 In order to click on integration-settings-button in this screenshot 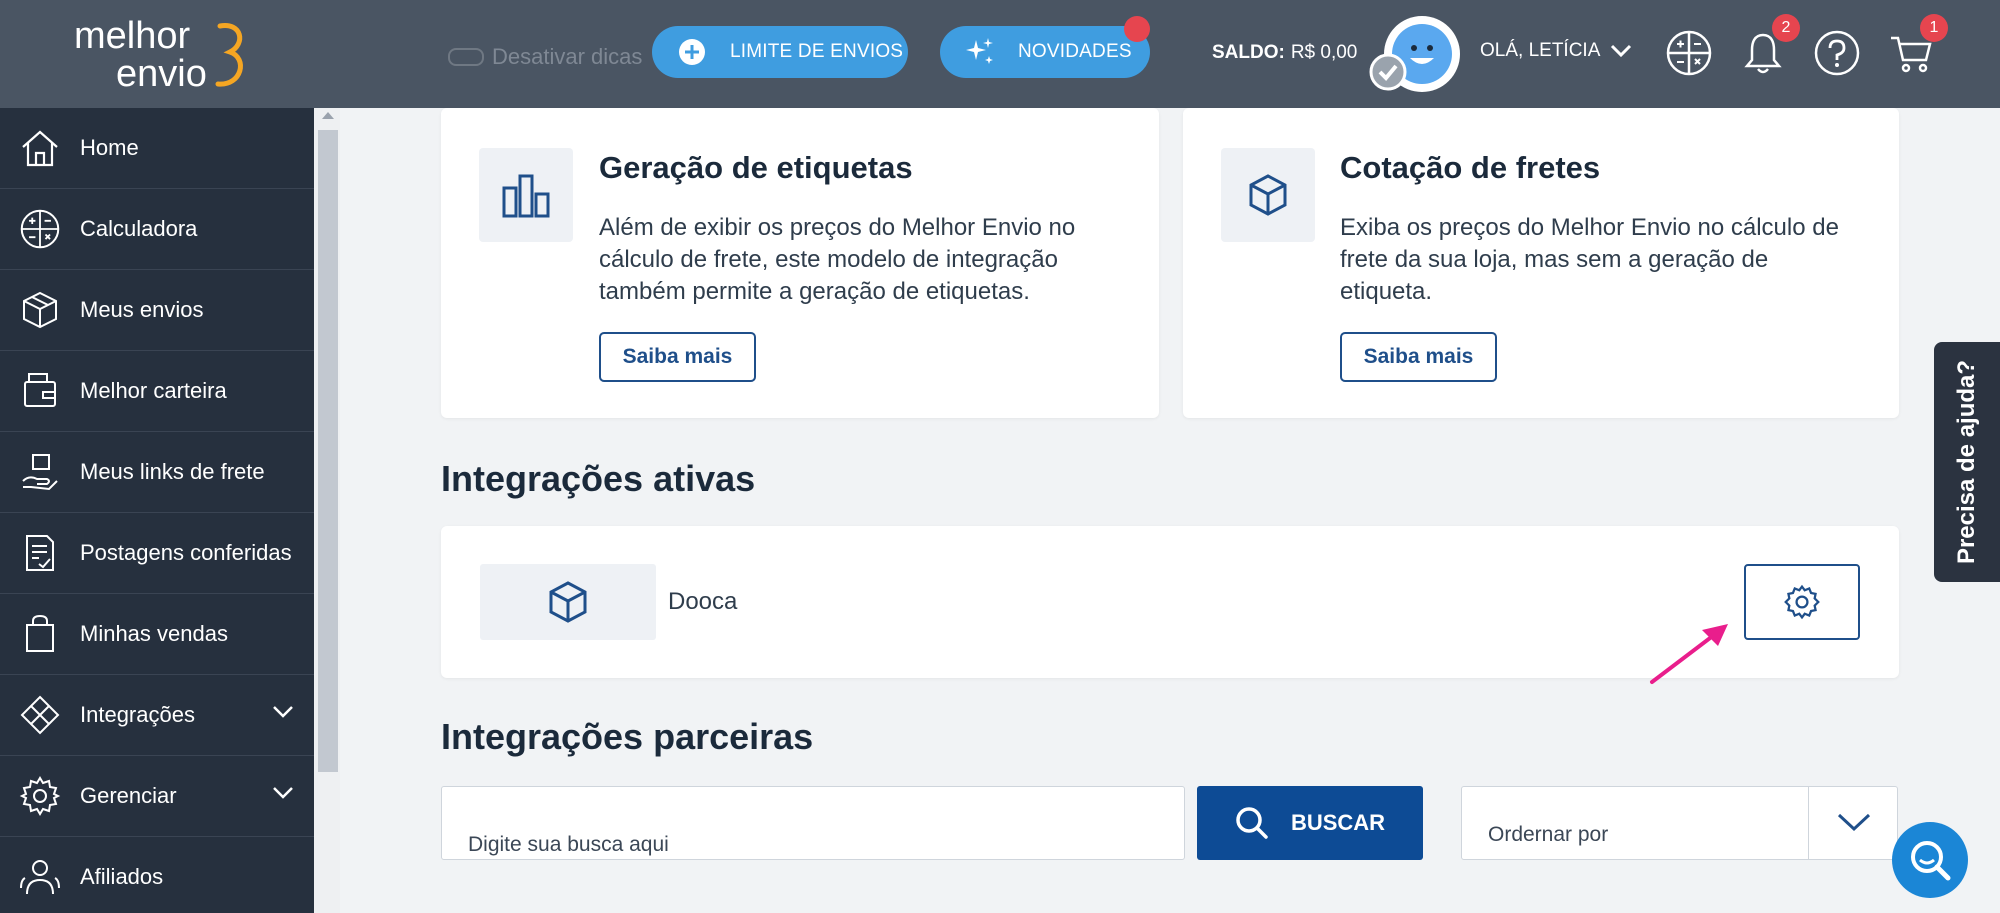, I will do `click(1802, 602)`.